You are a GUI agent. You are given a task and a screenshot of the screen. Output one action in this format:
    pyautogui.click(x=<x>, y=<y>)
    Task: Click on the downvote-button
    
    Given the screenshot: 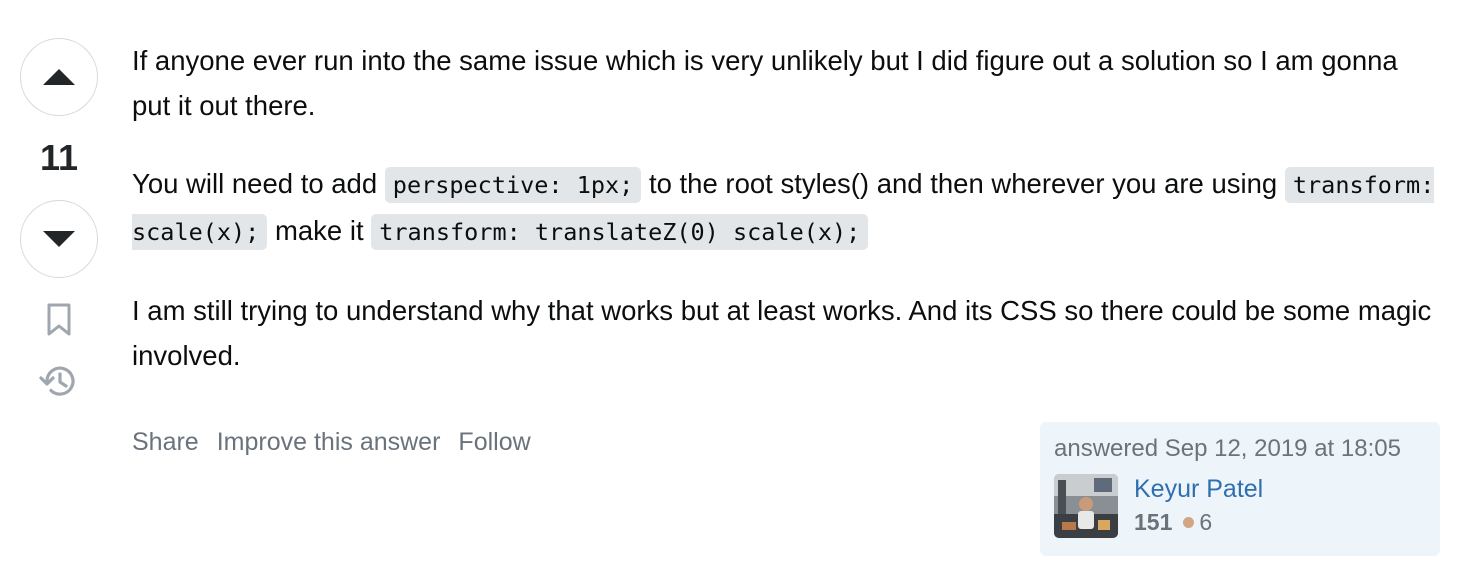 What is the action you would take?
    pyautogui.click(x=59, y=239)
    